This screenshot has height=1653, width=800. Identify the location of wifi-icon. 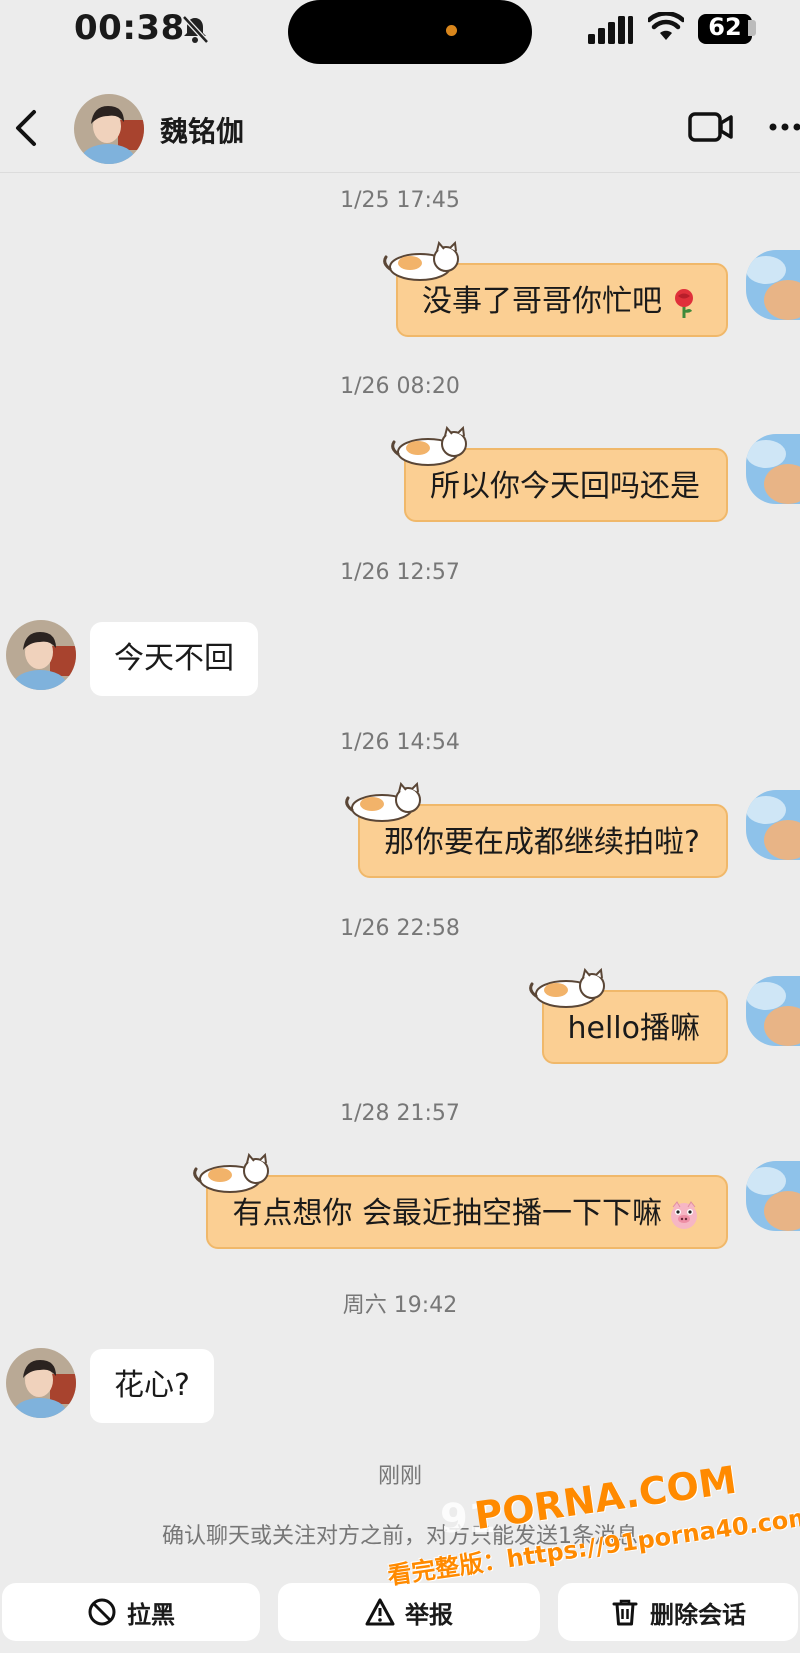
(666, 26).